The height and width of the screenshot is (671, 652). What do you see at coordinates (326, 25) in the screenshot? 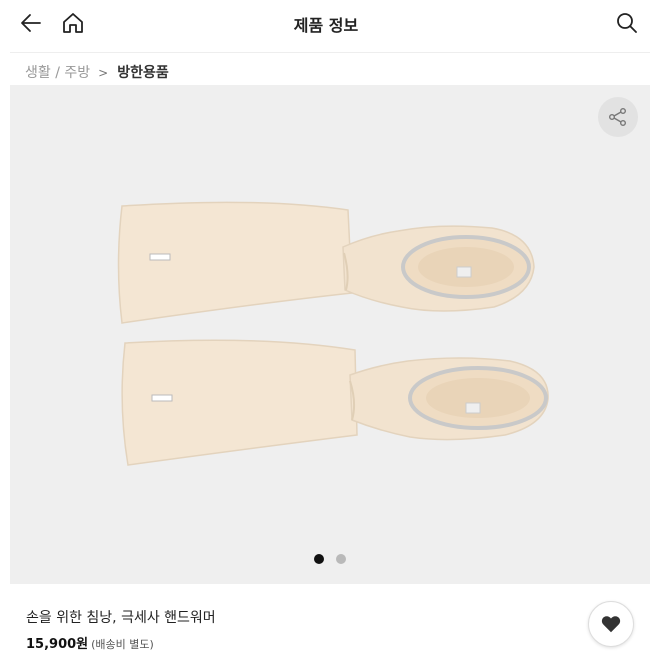
I see `page-title: 제품 정보` at bounding box center [326, 25].